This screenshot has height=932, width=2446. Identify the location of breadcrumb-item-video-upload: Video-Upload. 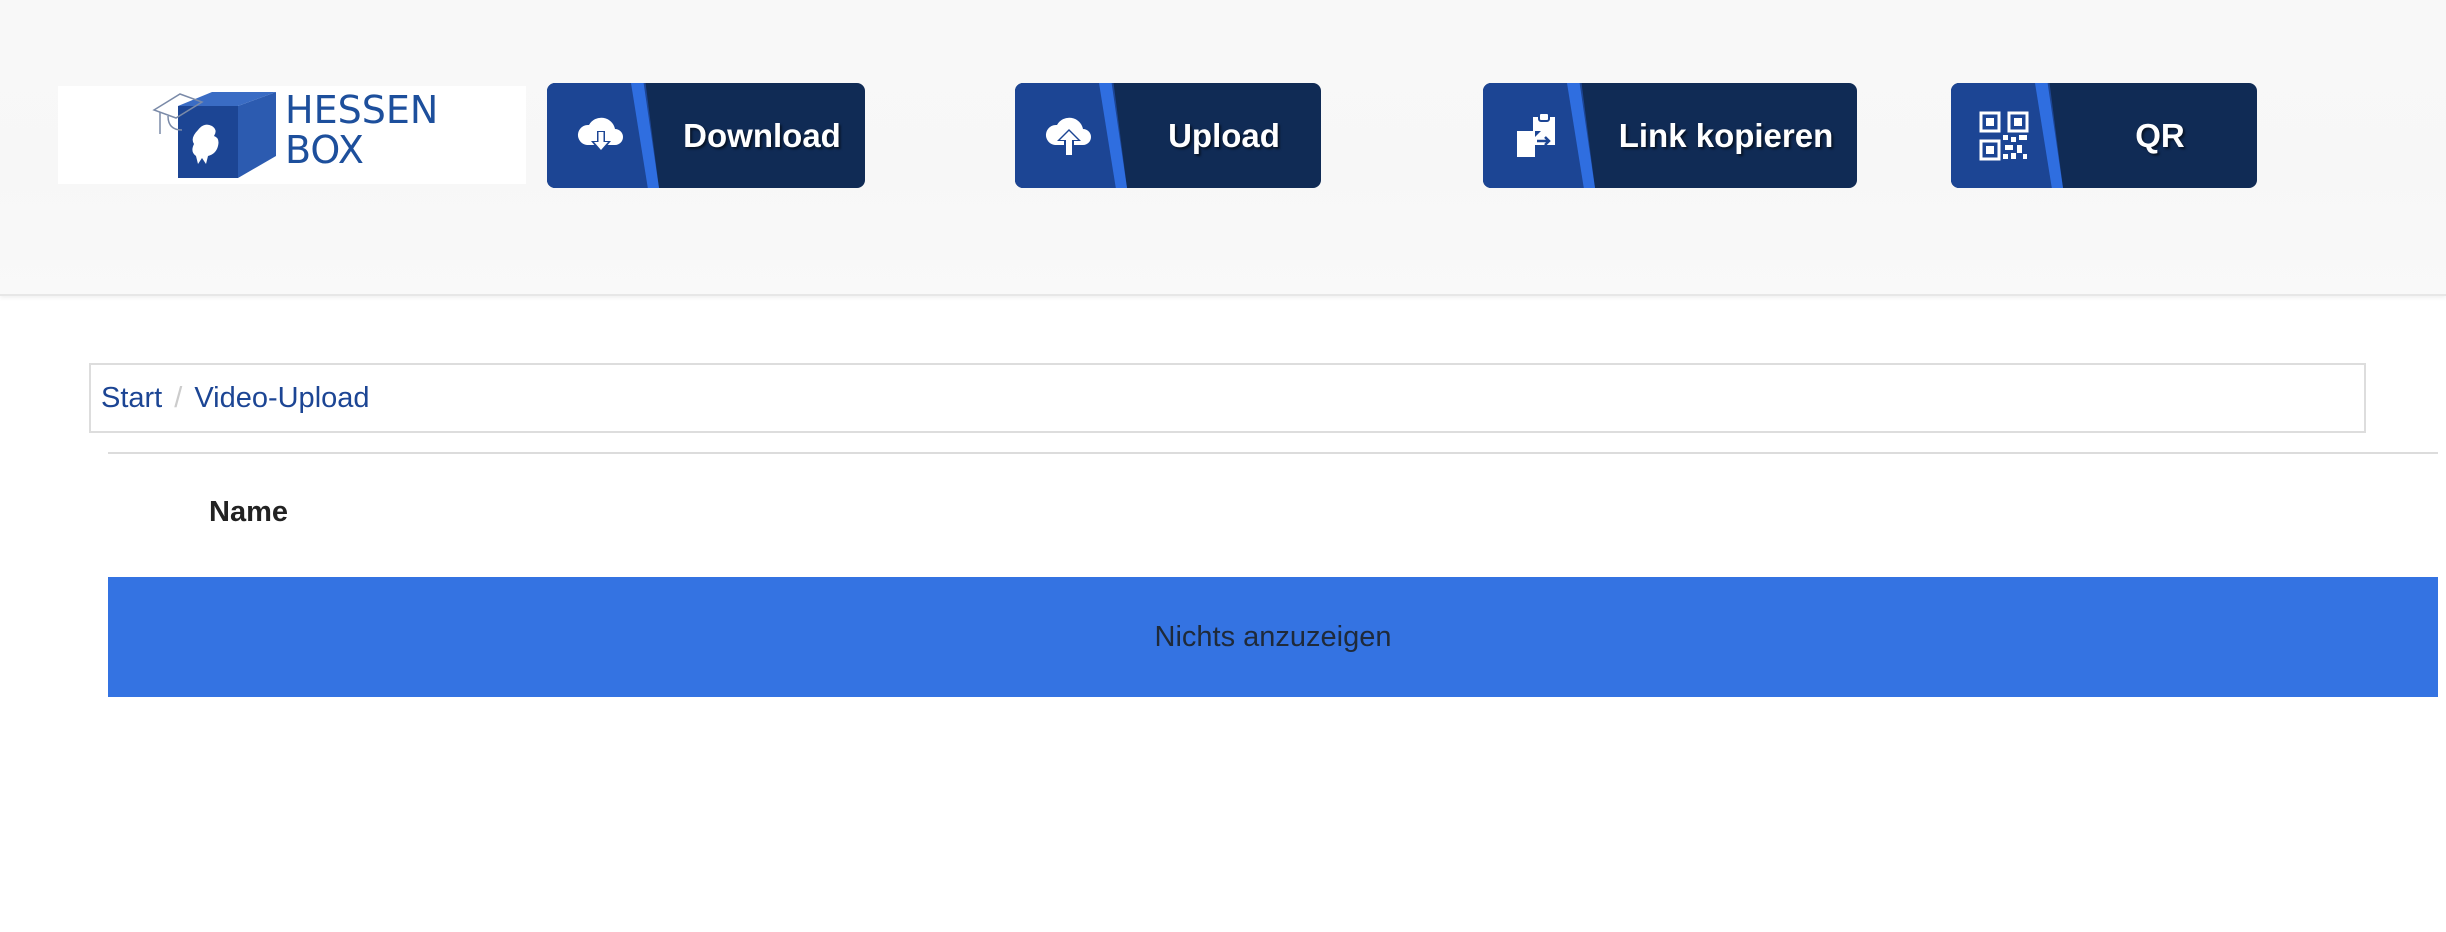
(281, 398).